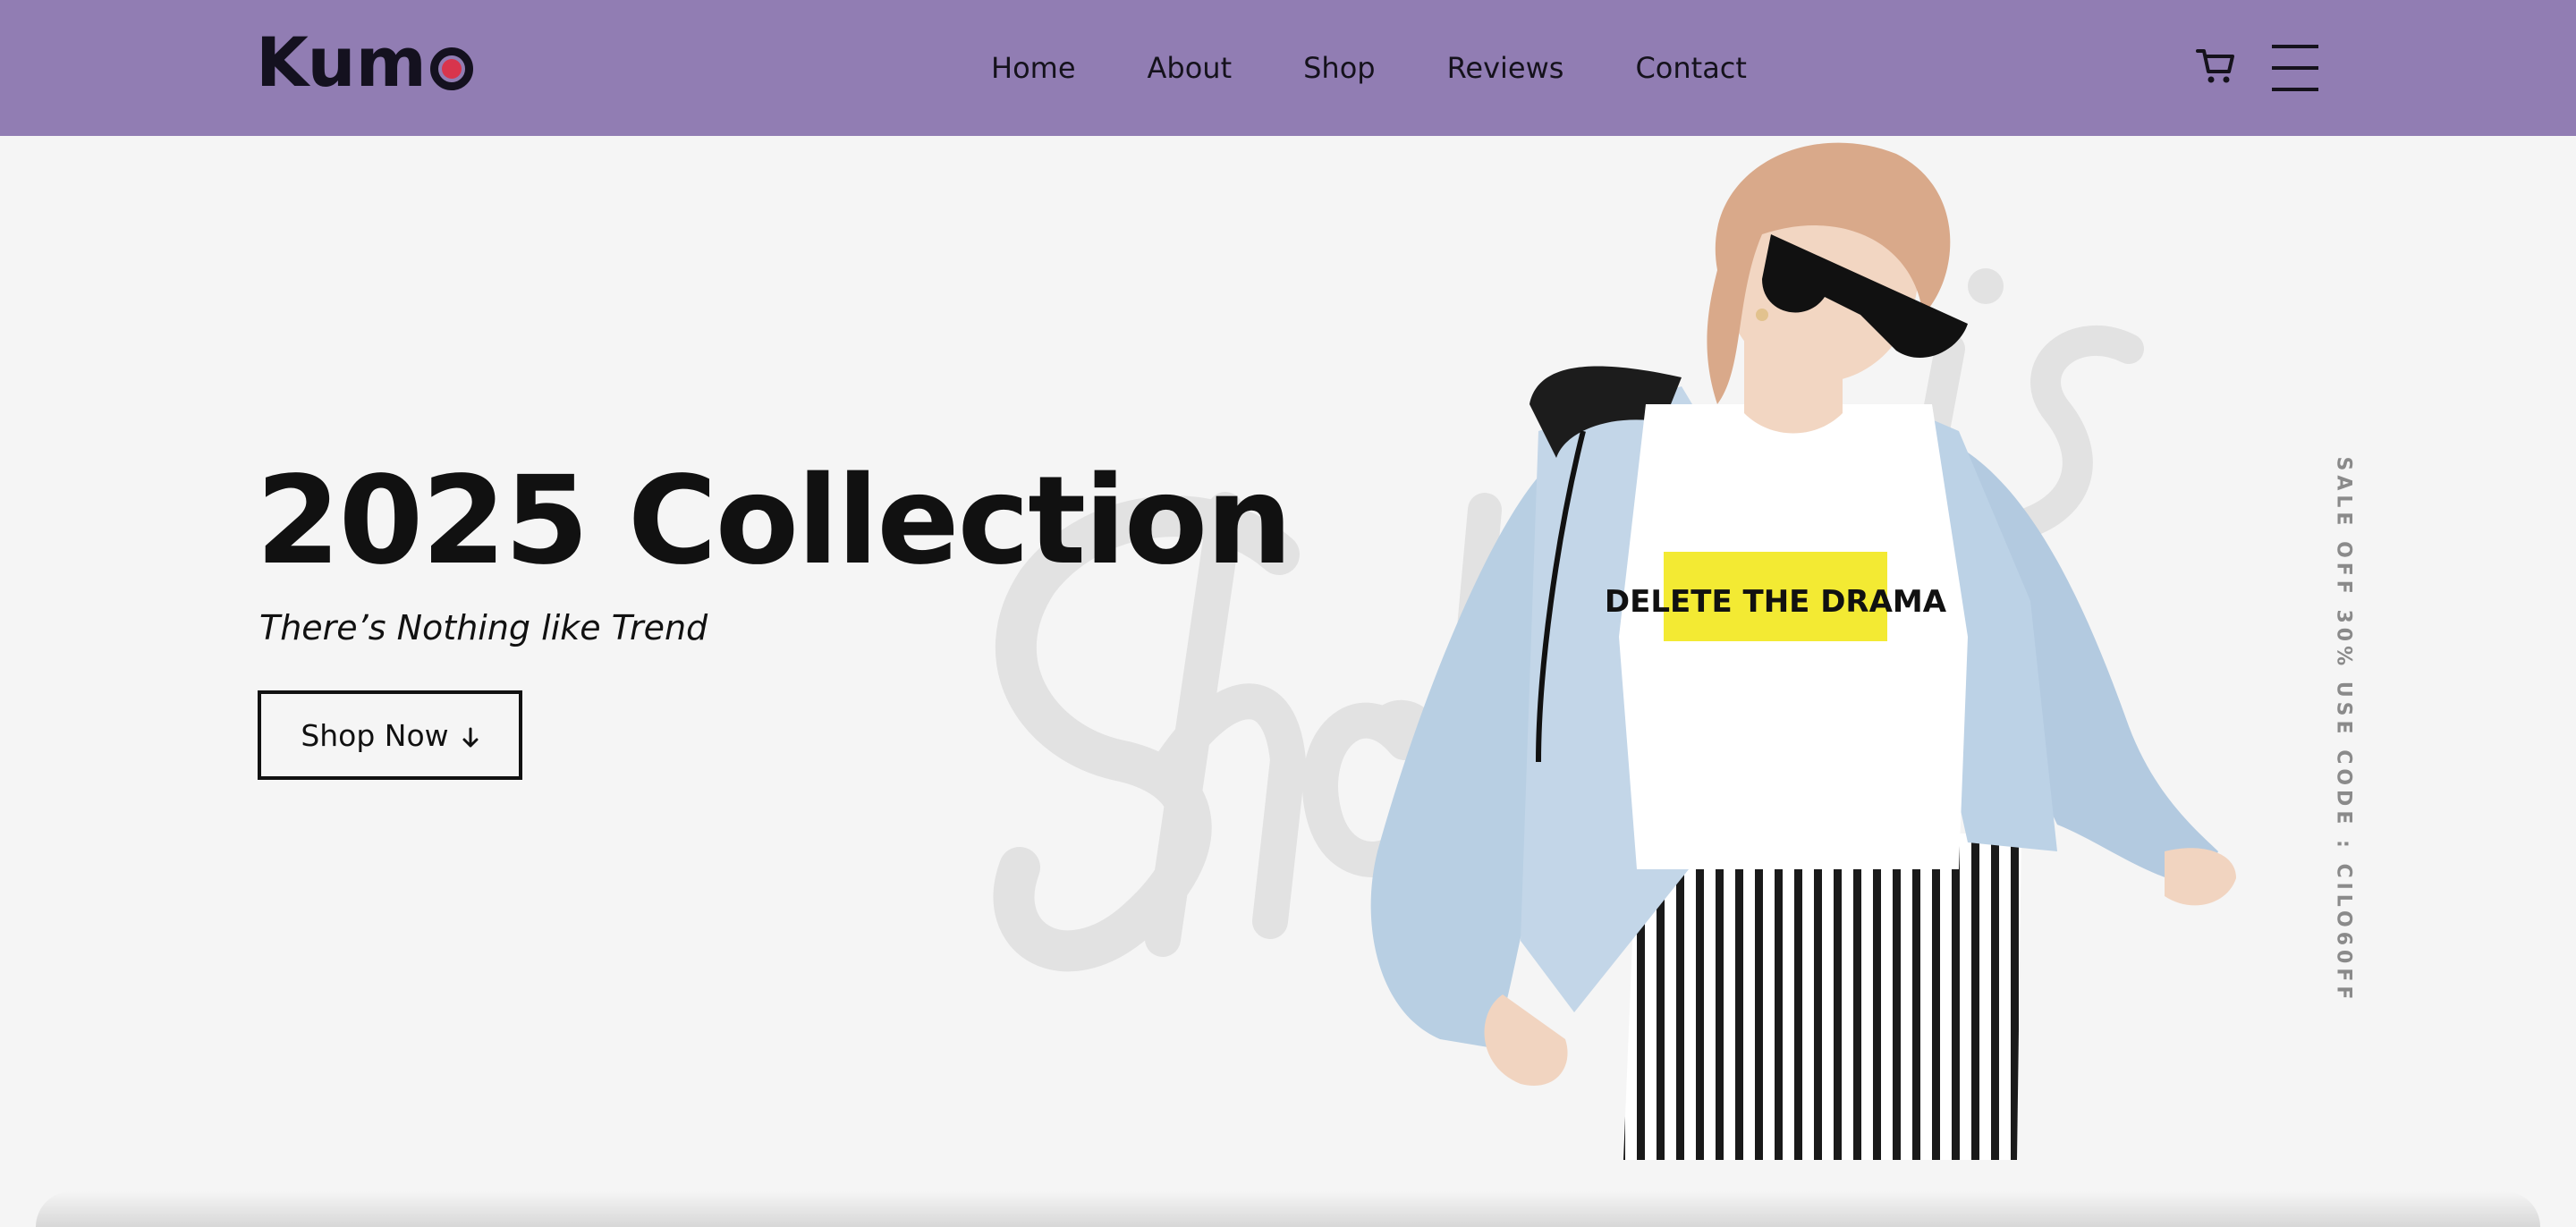 This screenshot has height=1227, width=2576. I want to click on site-header: Kum Home About Shop Reviews Contact, so click(1288, 68).